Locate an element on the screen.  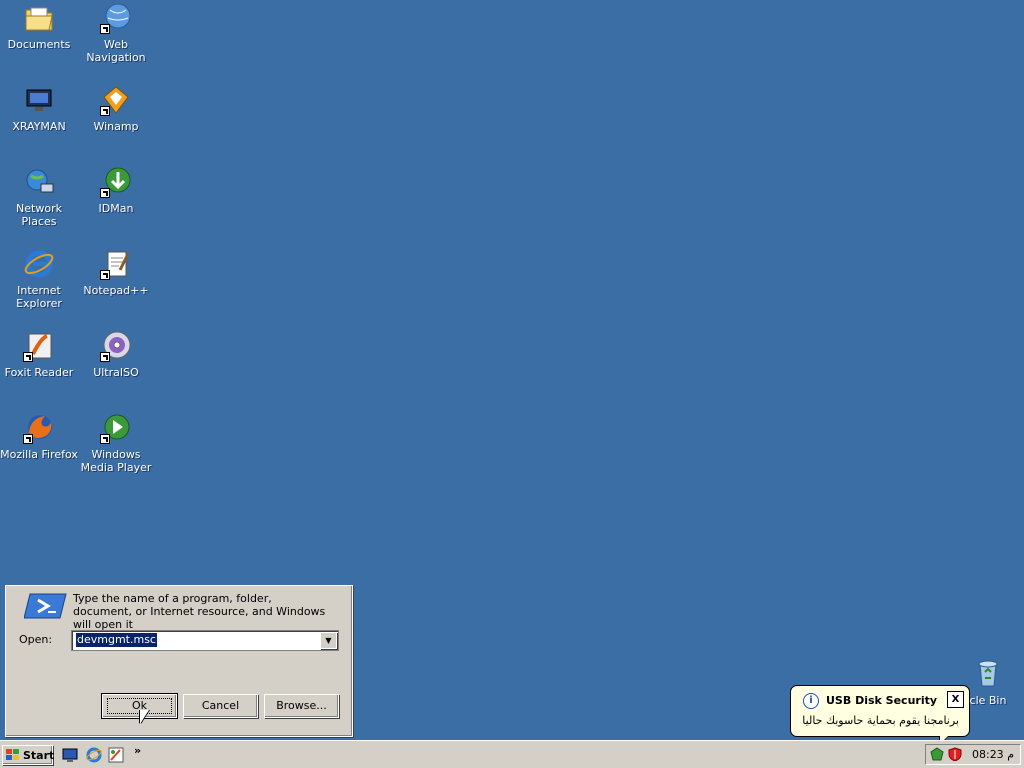
desktop-icon-internet-explorer: Internet Explorer is located at coordinates (39, 279).